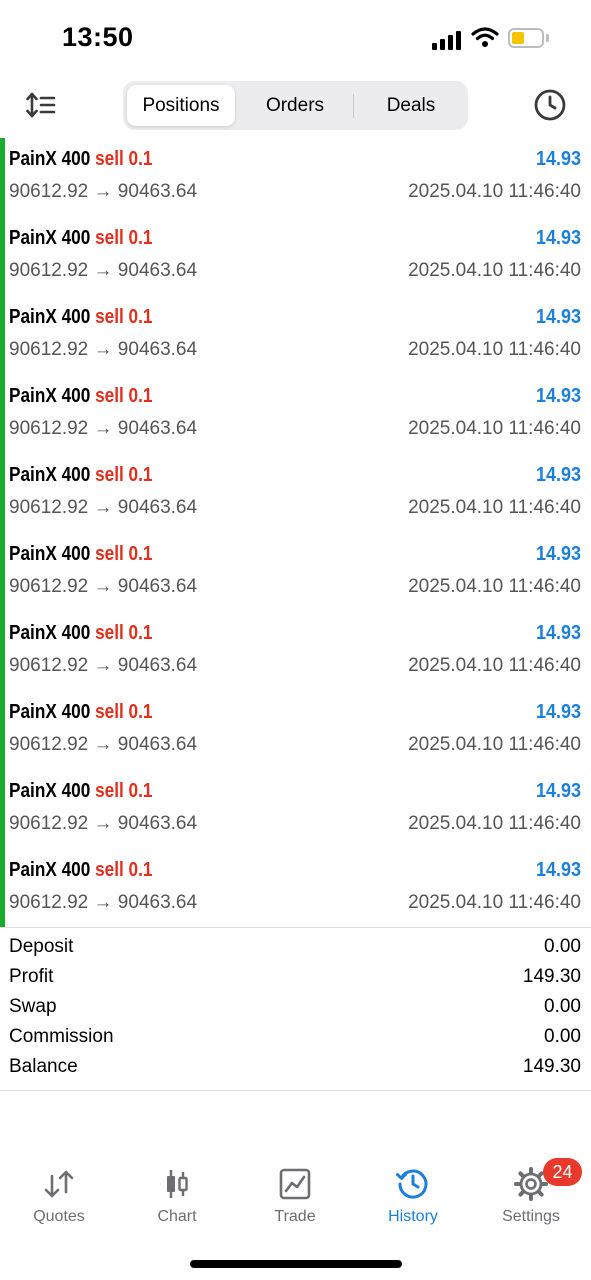  Describe the element at coordinates (59, 1216) in the screenshot. I see `tab-label: Quotes` at that location.